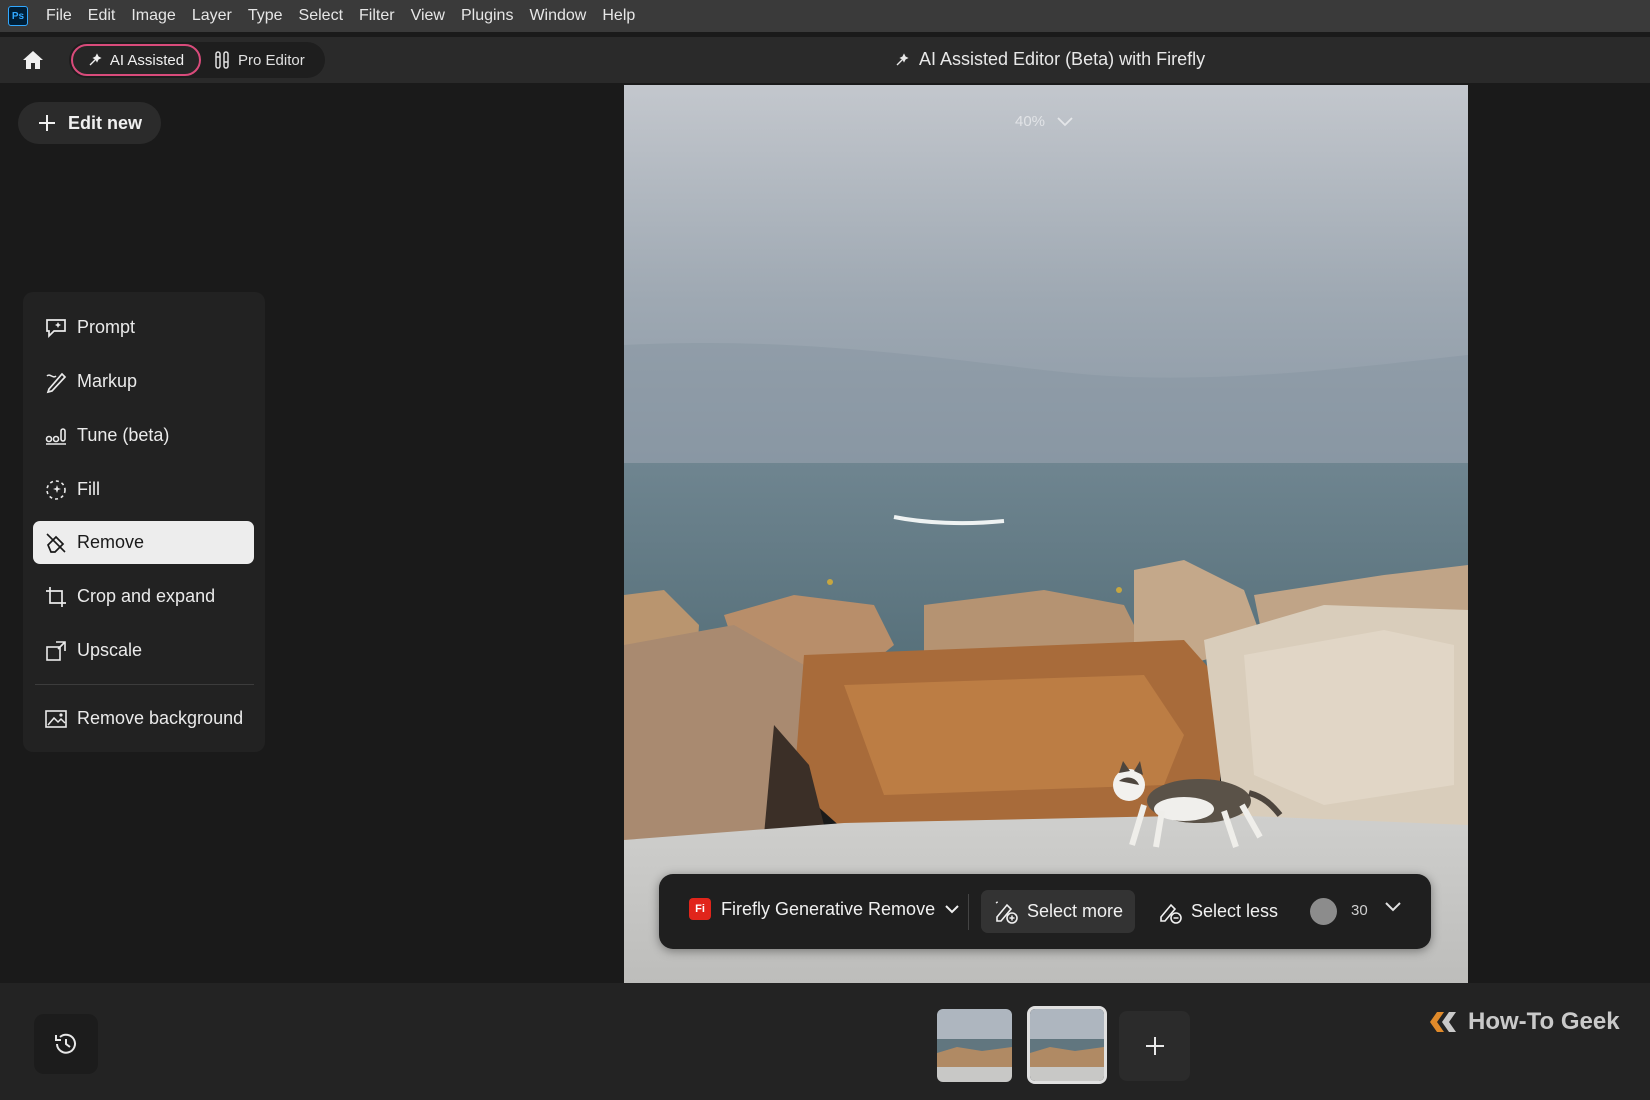  What do you see at coordinates (557, 16) in the screenshot?
I see `menu-window: Window` at bounding box center [557, 16].